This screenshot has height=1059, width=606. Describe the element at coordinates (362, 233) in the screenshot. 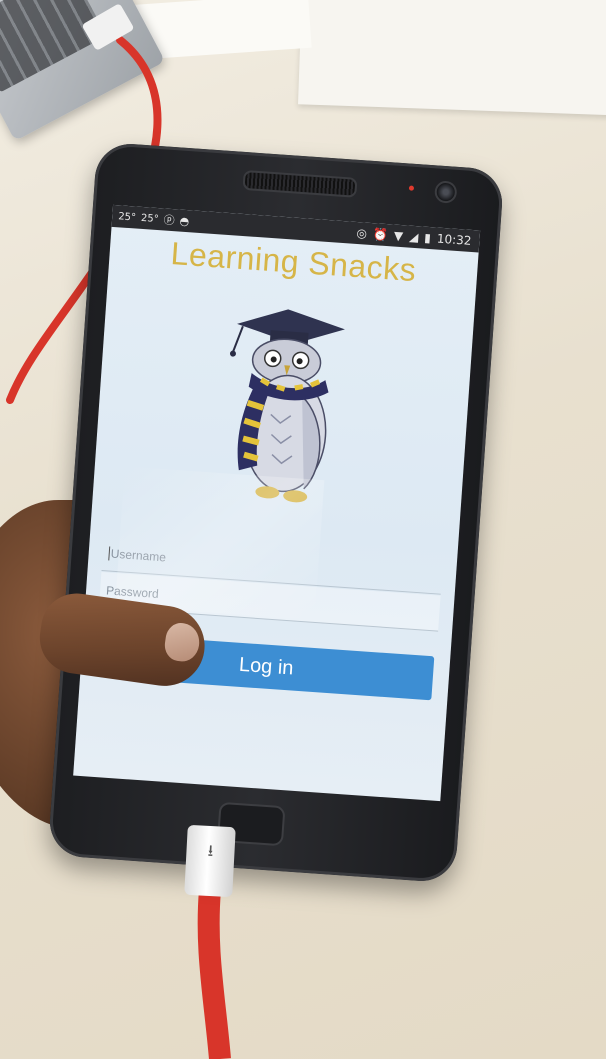

I see `sync-icon: ◎` at that location.